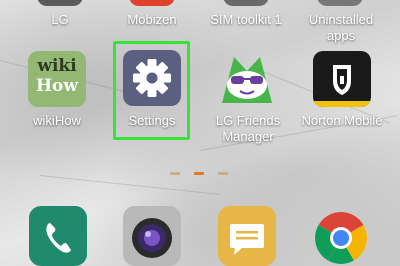 This screenshot has width=400, height=266. I want to click on chrome-icon, so click(341, 236).